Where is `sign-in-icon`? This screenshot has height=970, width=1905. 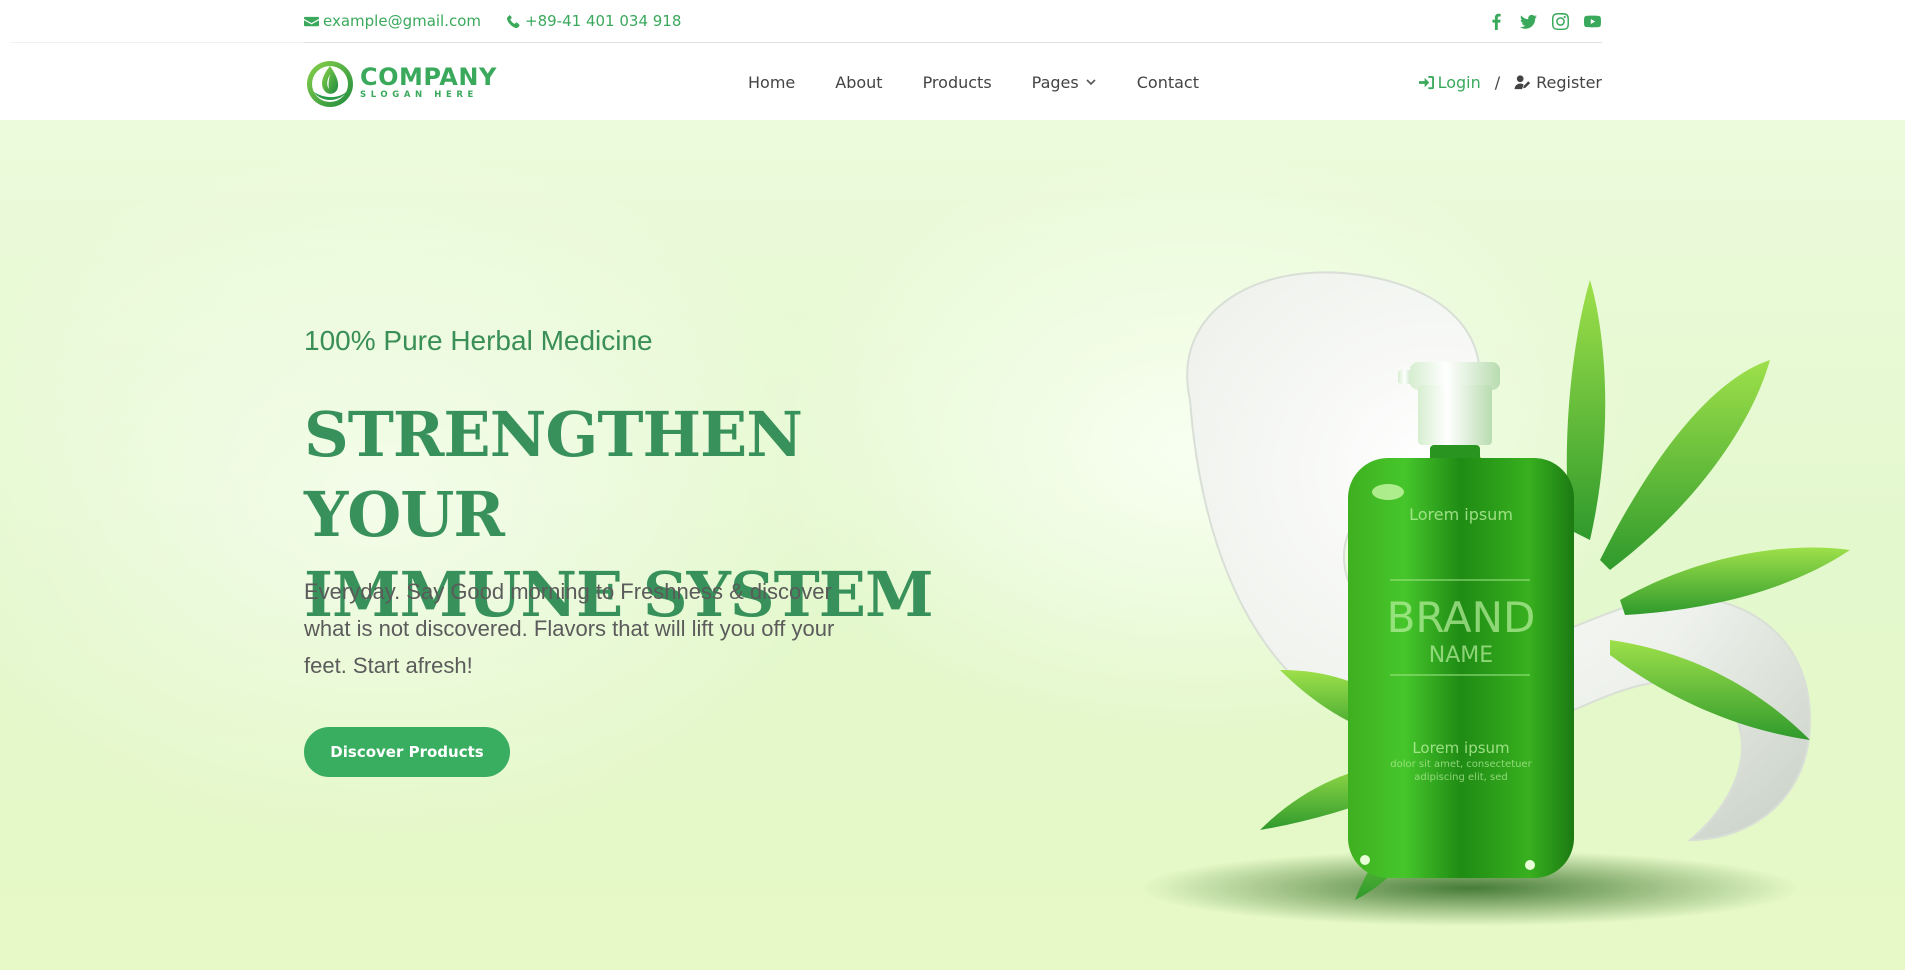 sign-in-icon is located at coordinates (1426, 82).